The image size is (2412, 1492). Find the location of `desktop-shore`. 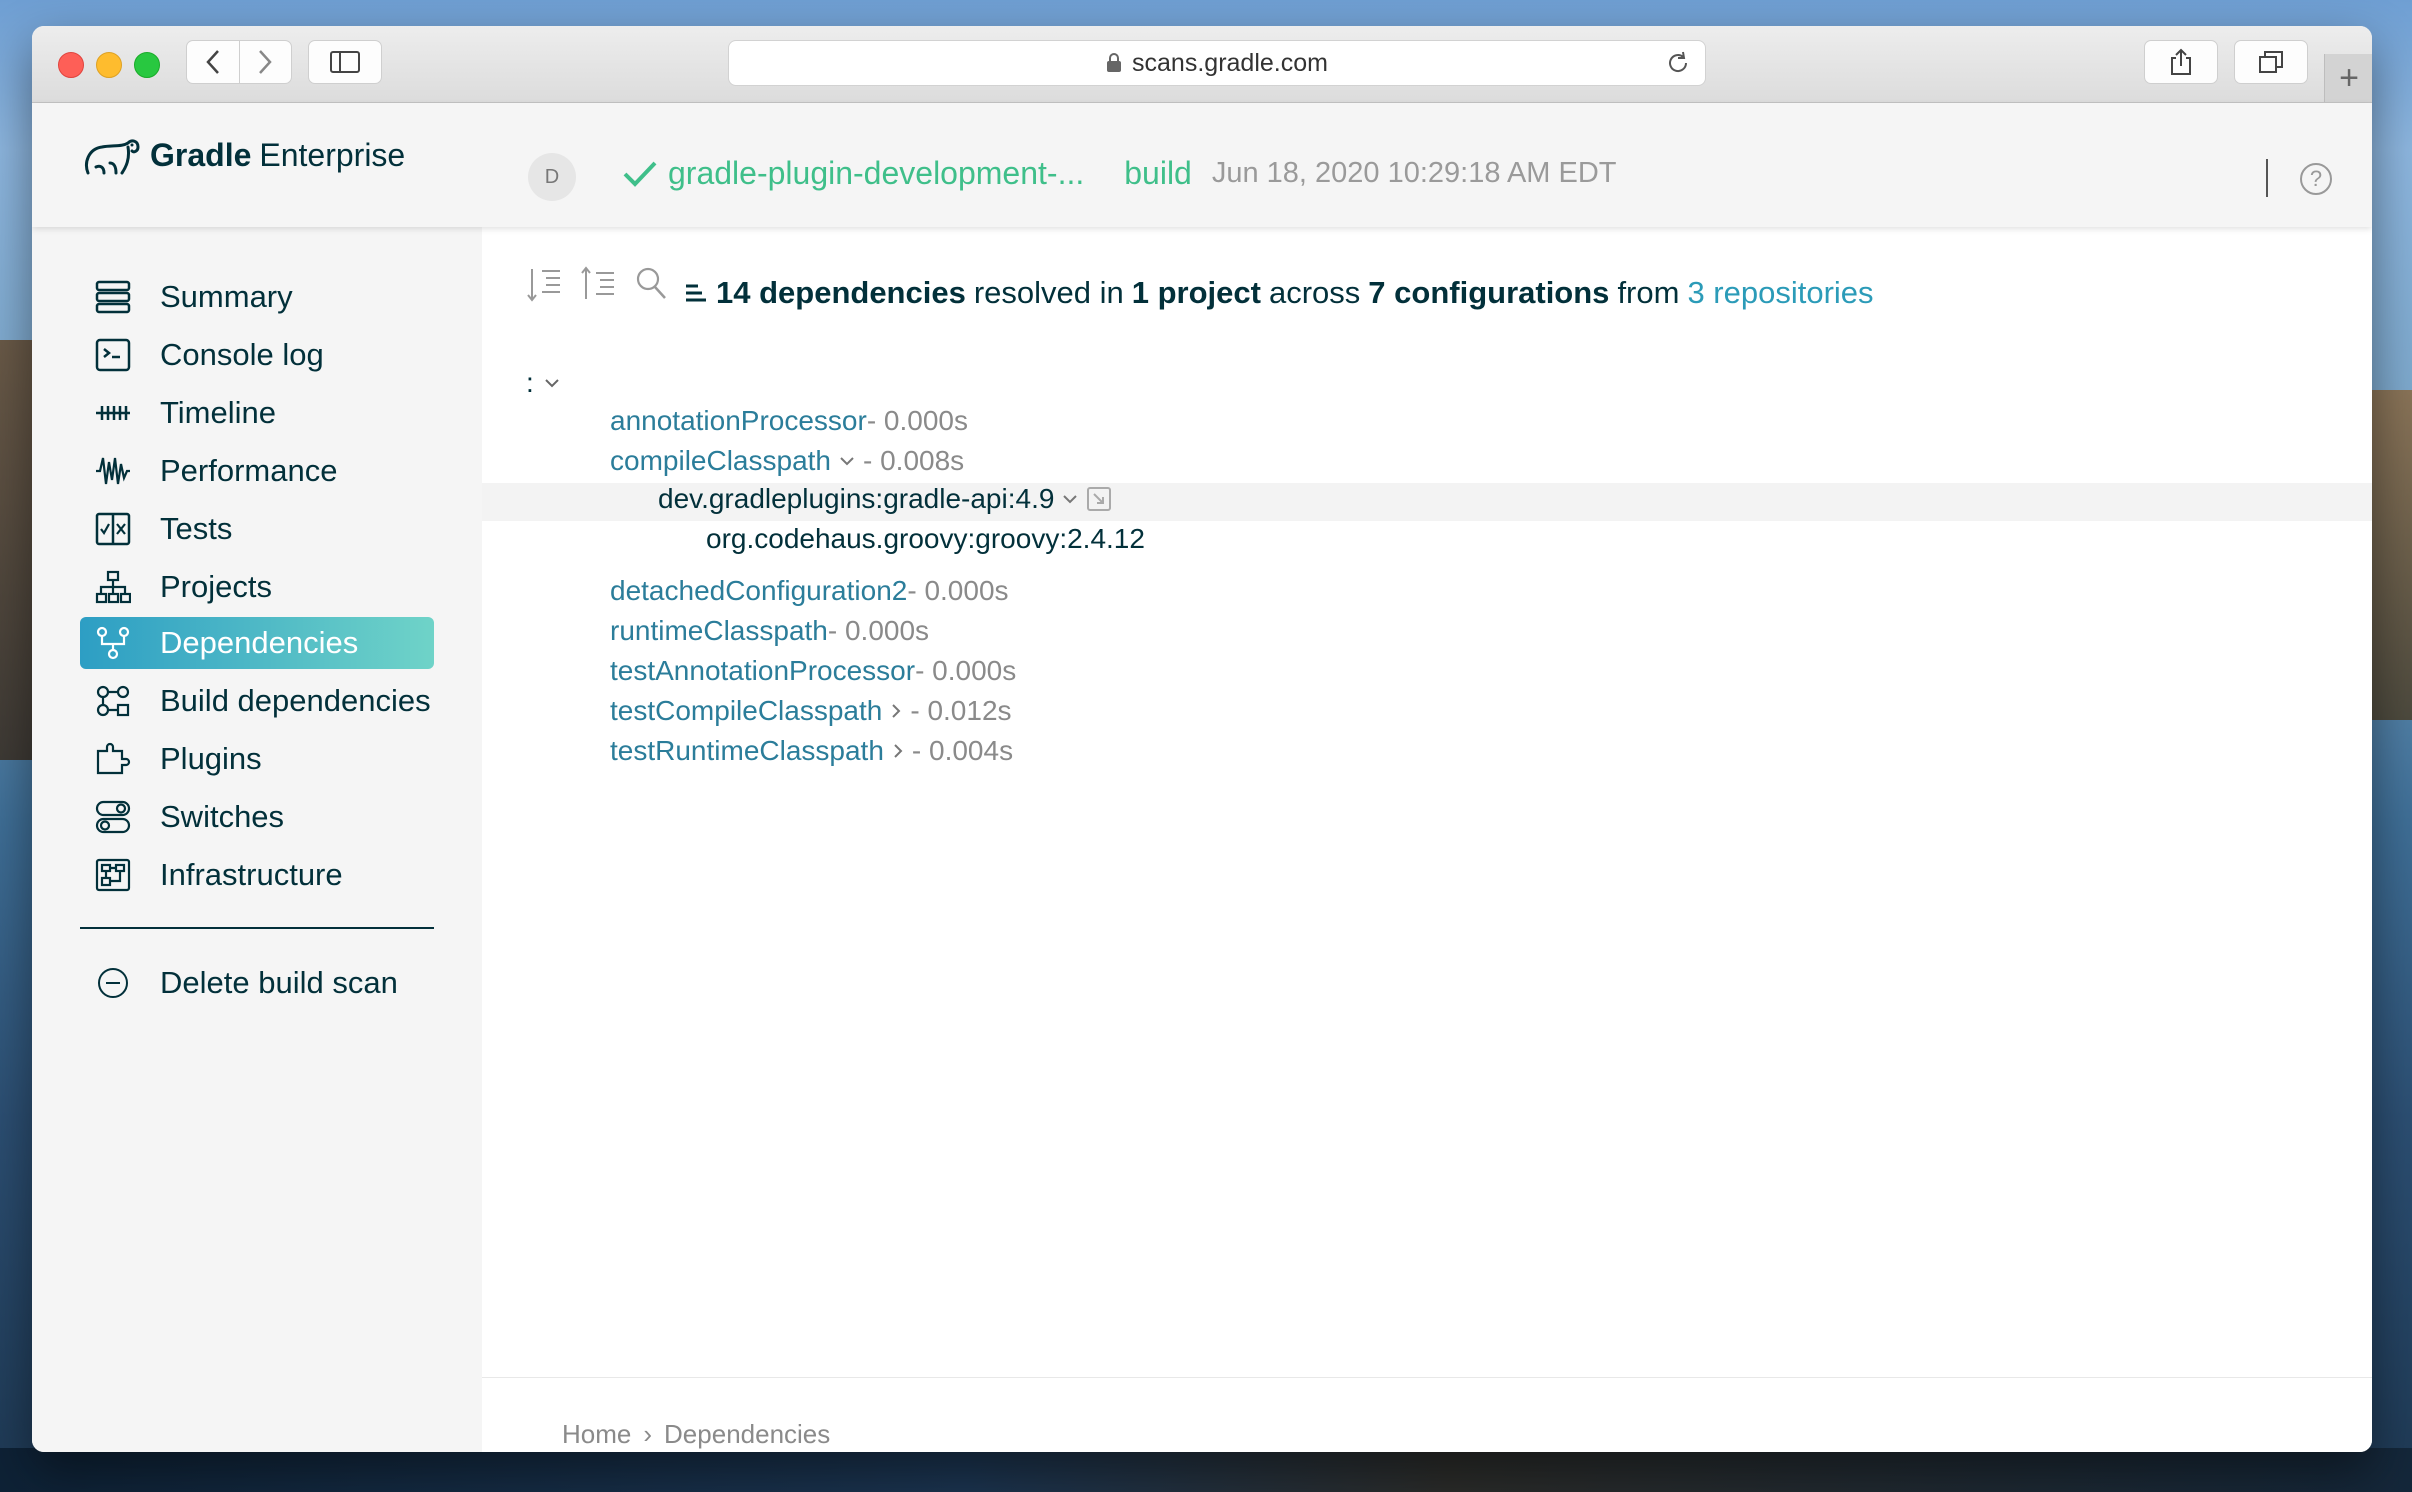

desktop-shore is located at coordinates (1206, 1470).